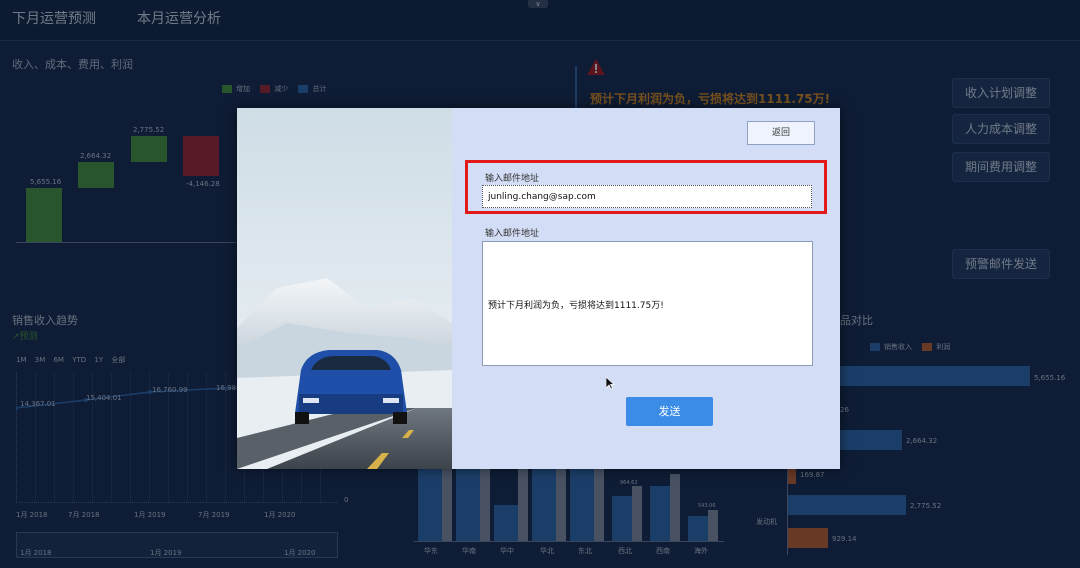  I want to click on mouse-cursor-icon, so click(610, 384).